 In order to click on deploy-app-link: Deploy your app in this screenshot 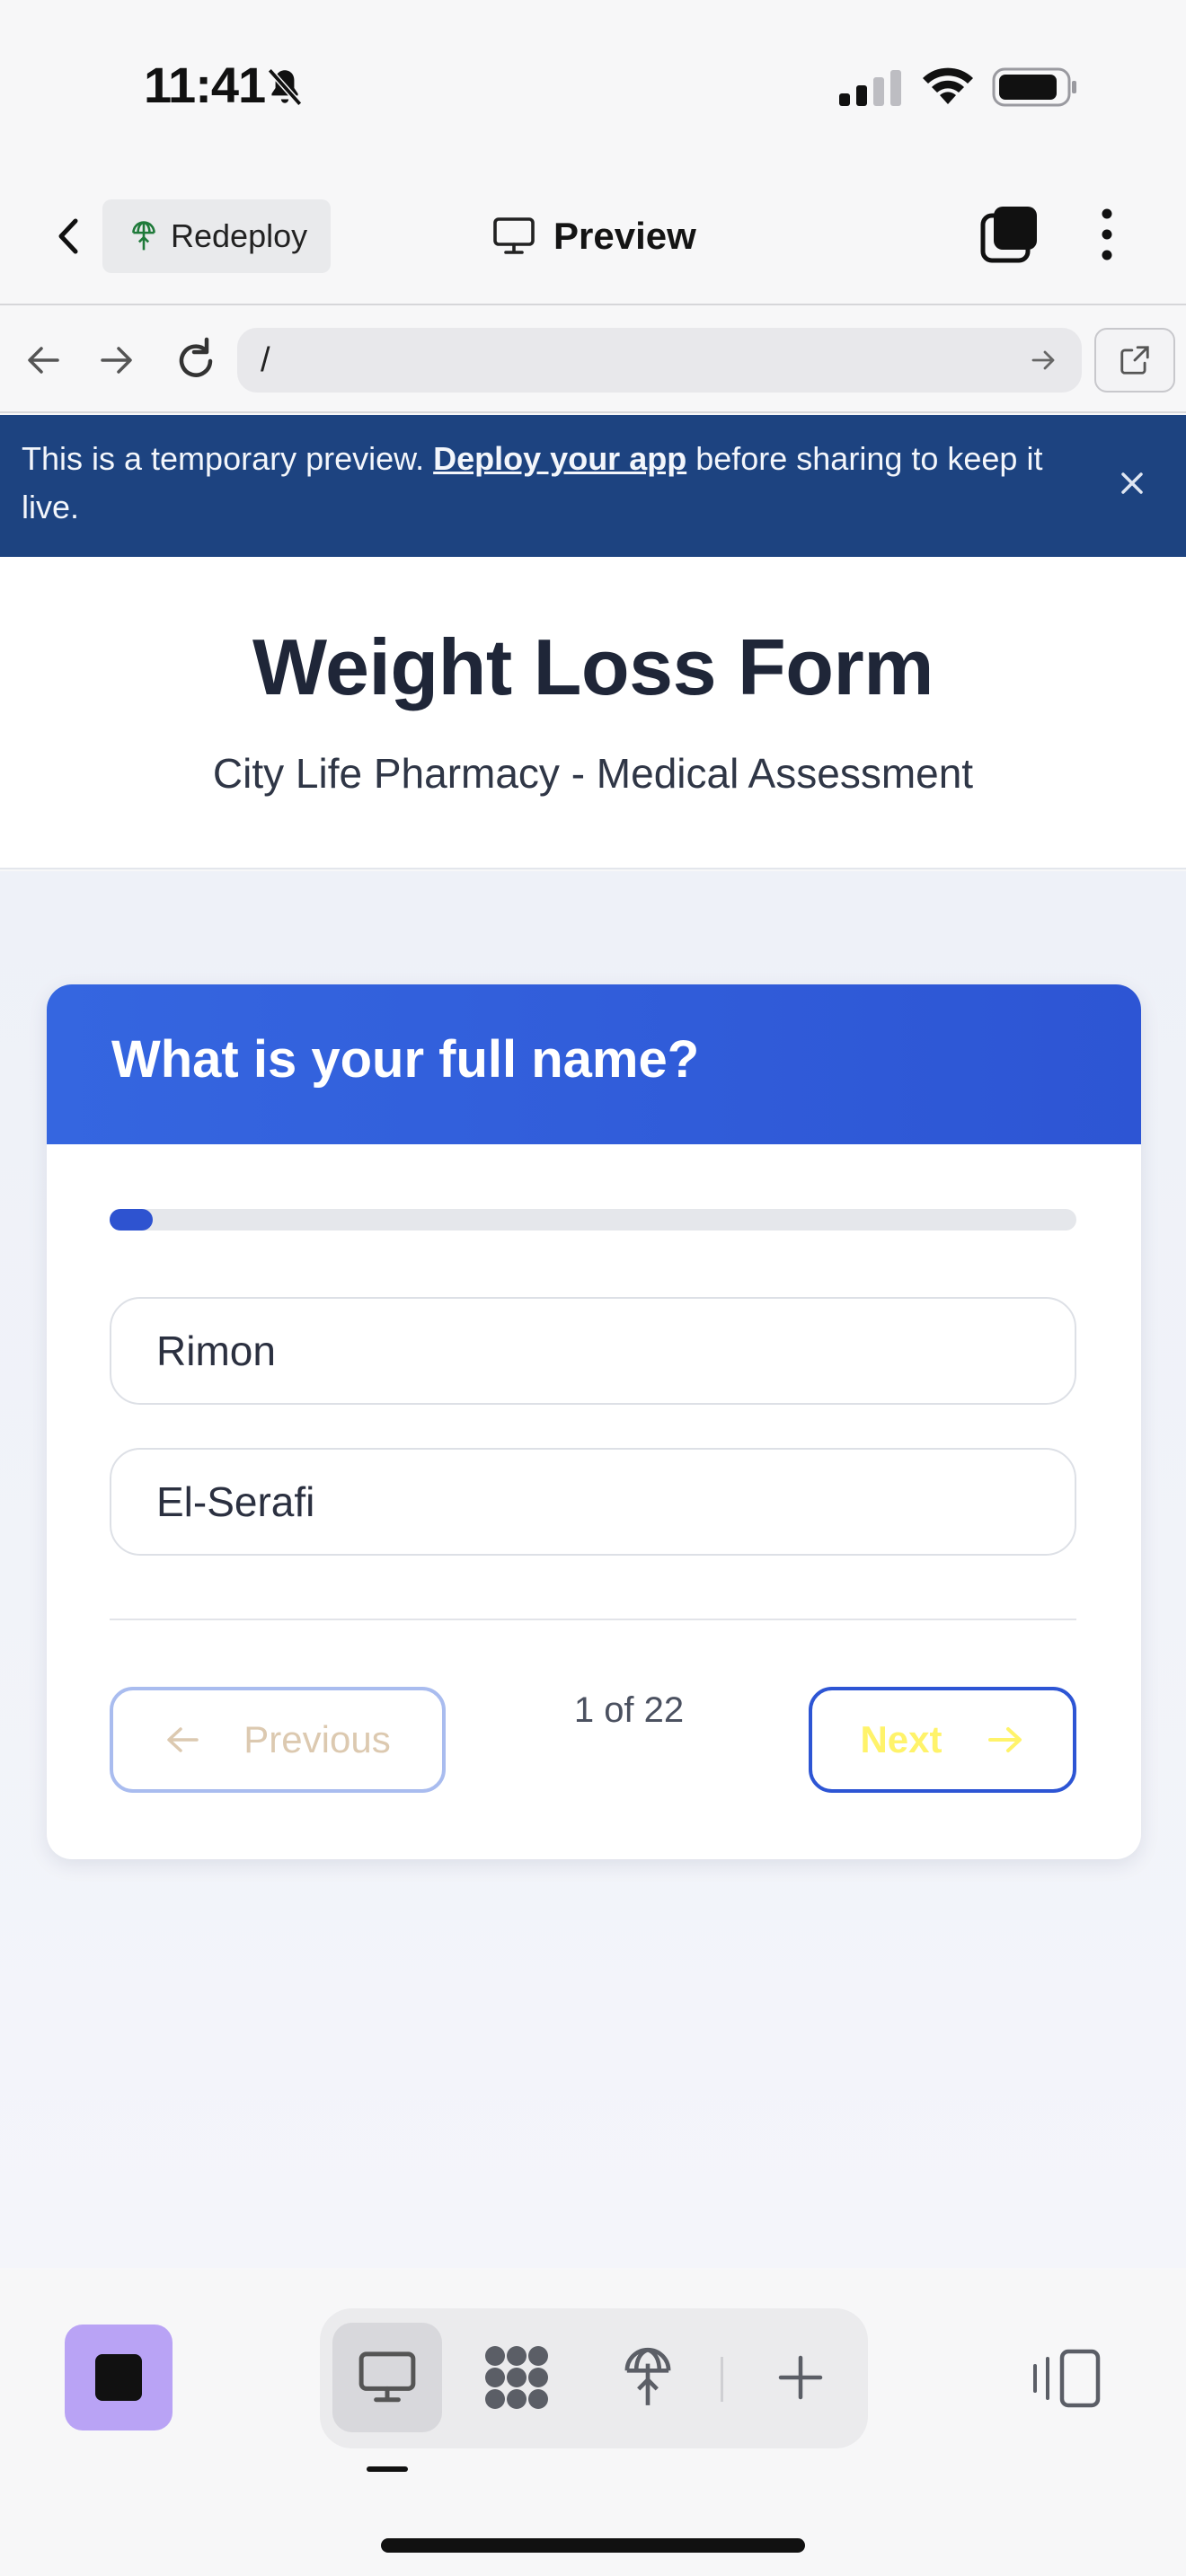, I will do `click(559, 458)`.